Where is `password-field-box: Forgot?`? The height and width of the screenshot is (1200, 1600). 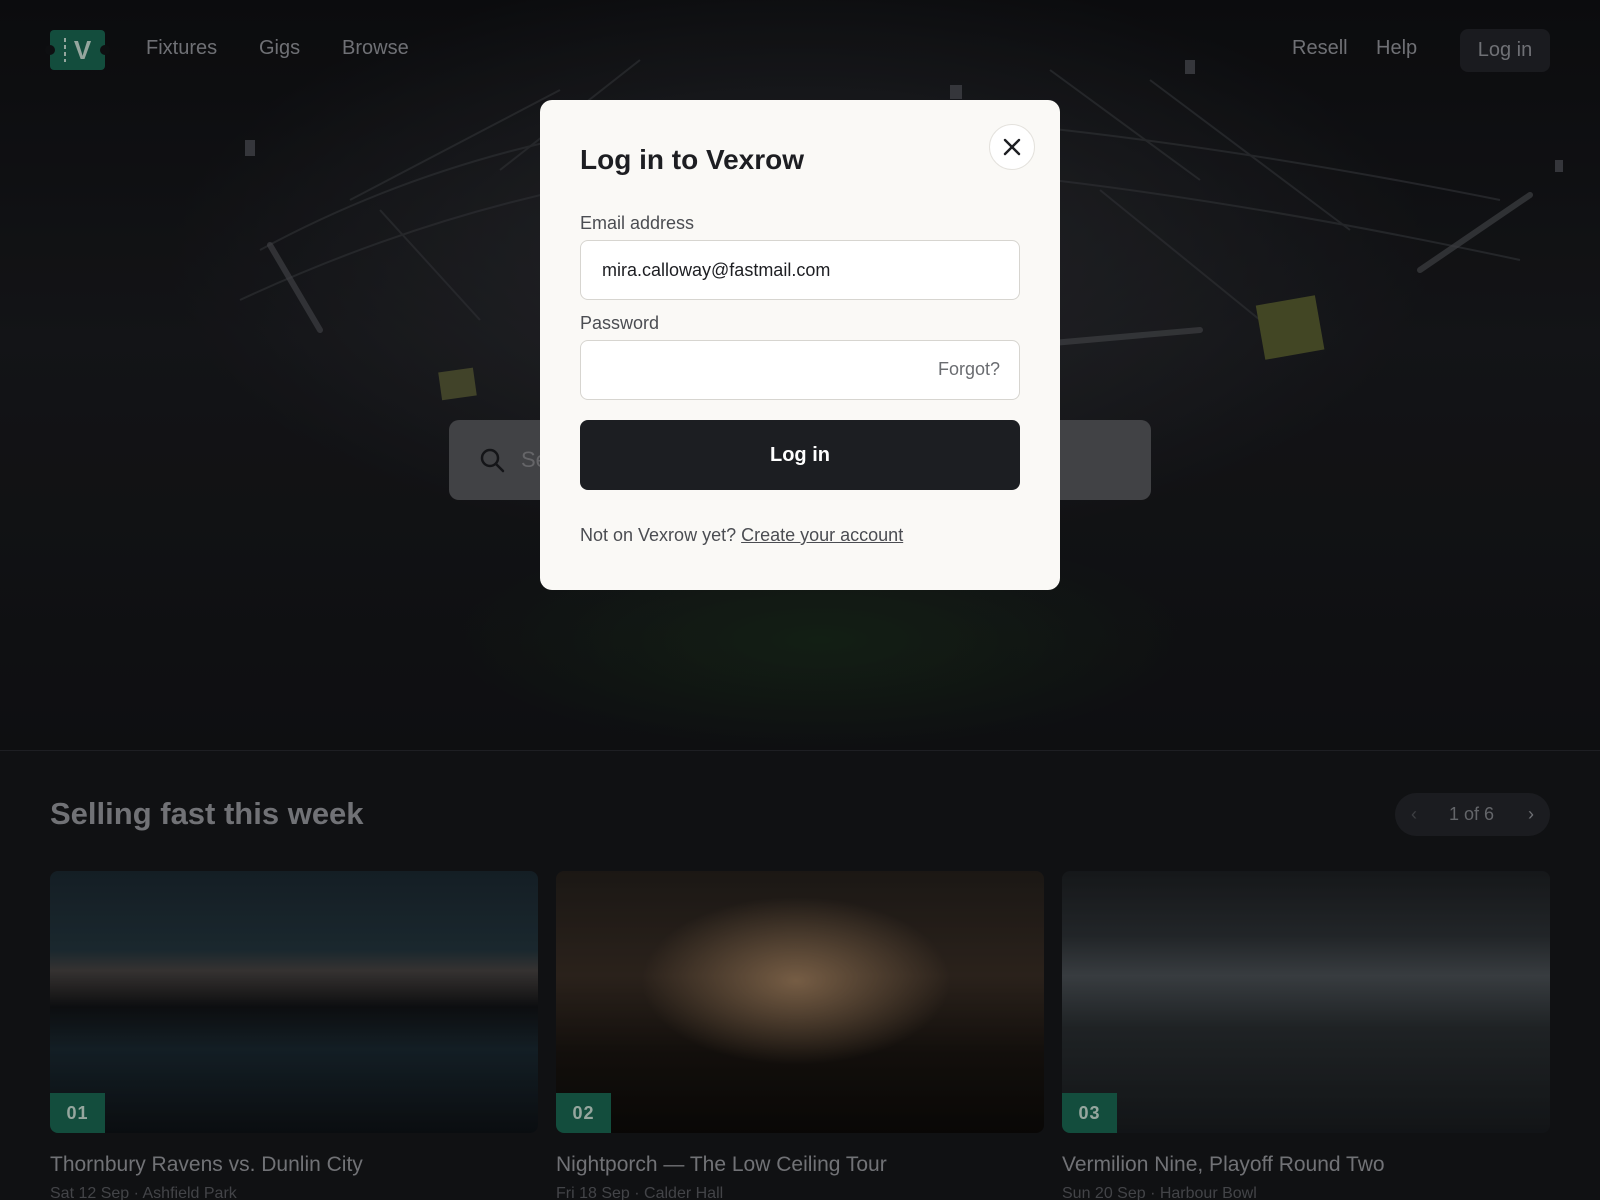
password-field-box: Forgot? is located at coordinates (800, 370).